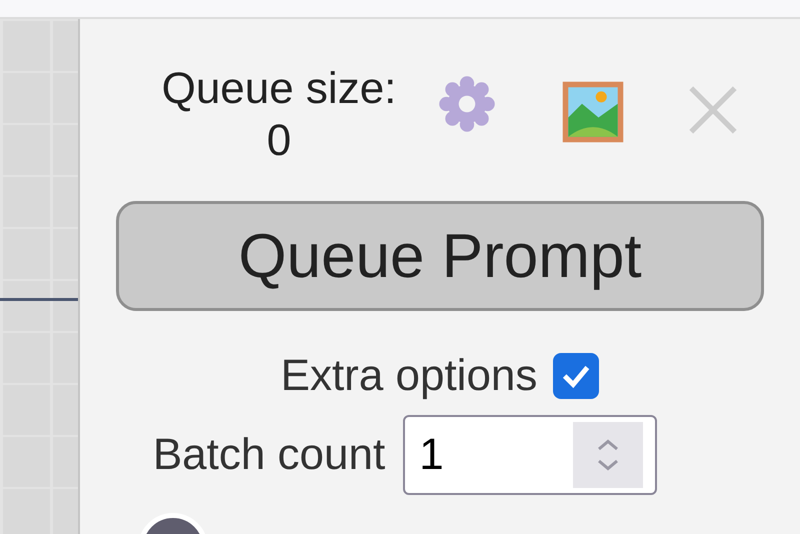 This screenshot has height=534, width=800. Describe the element at coordinates (530, 455) in the screenshot. I see `batch-count-field: 1` at that location.